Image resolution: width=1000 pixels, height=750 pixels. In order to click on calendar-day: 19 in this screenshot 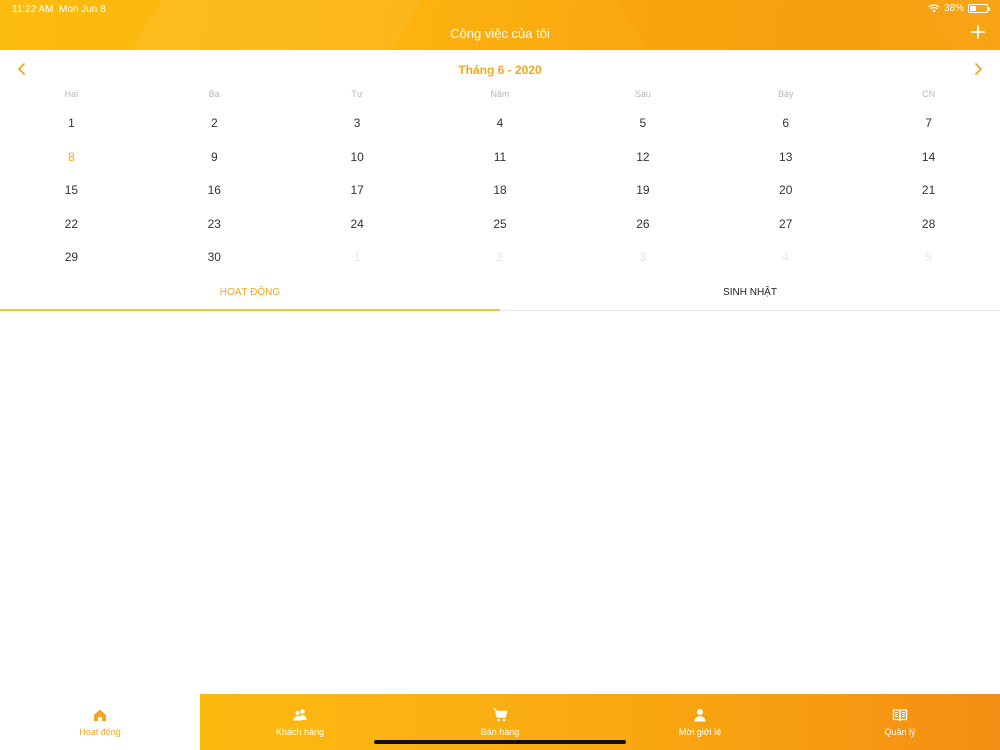, I will do `click(642, 191)`.